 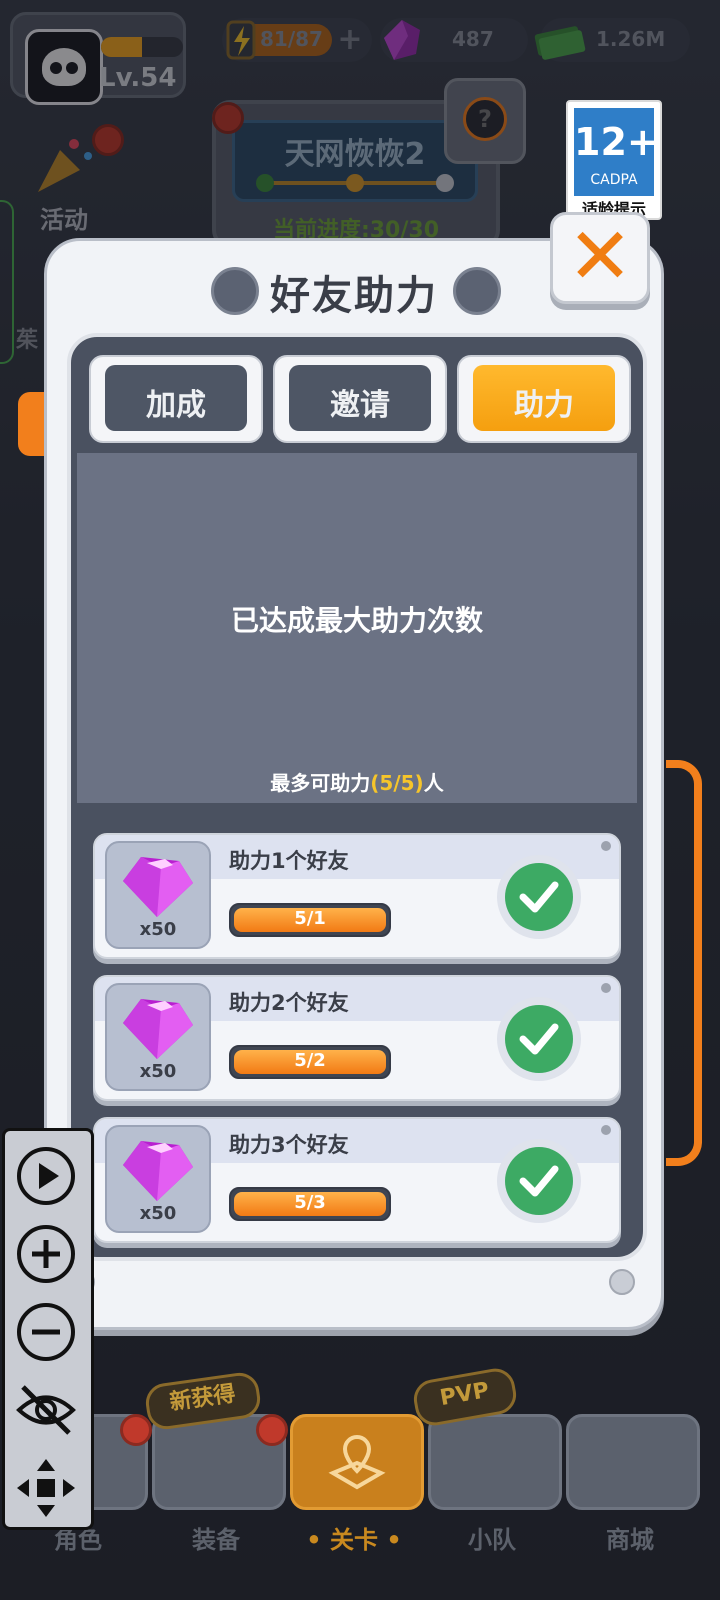 What do you see at coordinates (31, 424) in the screenshot?
I see `dialog-side-tab` at bounding box center [31, 424].